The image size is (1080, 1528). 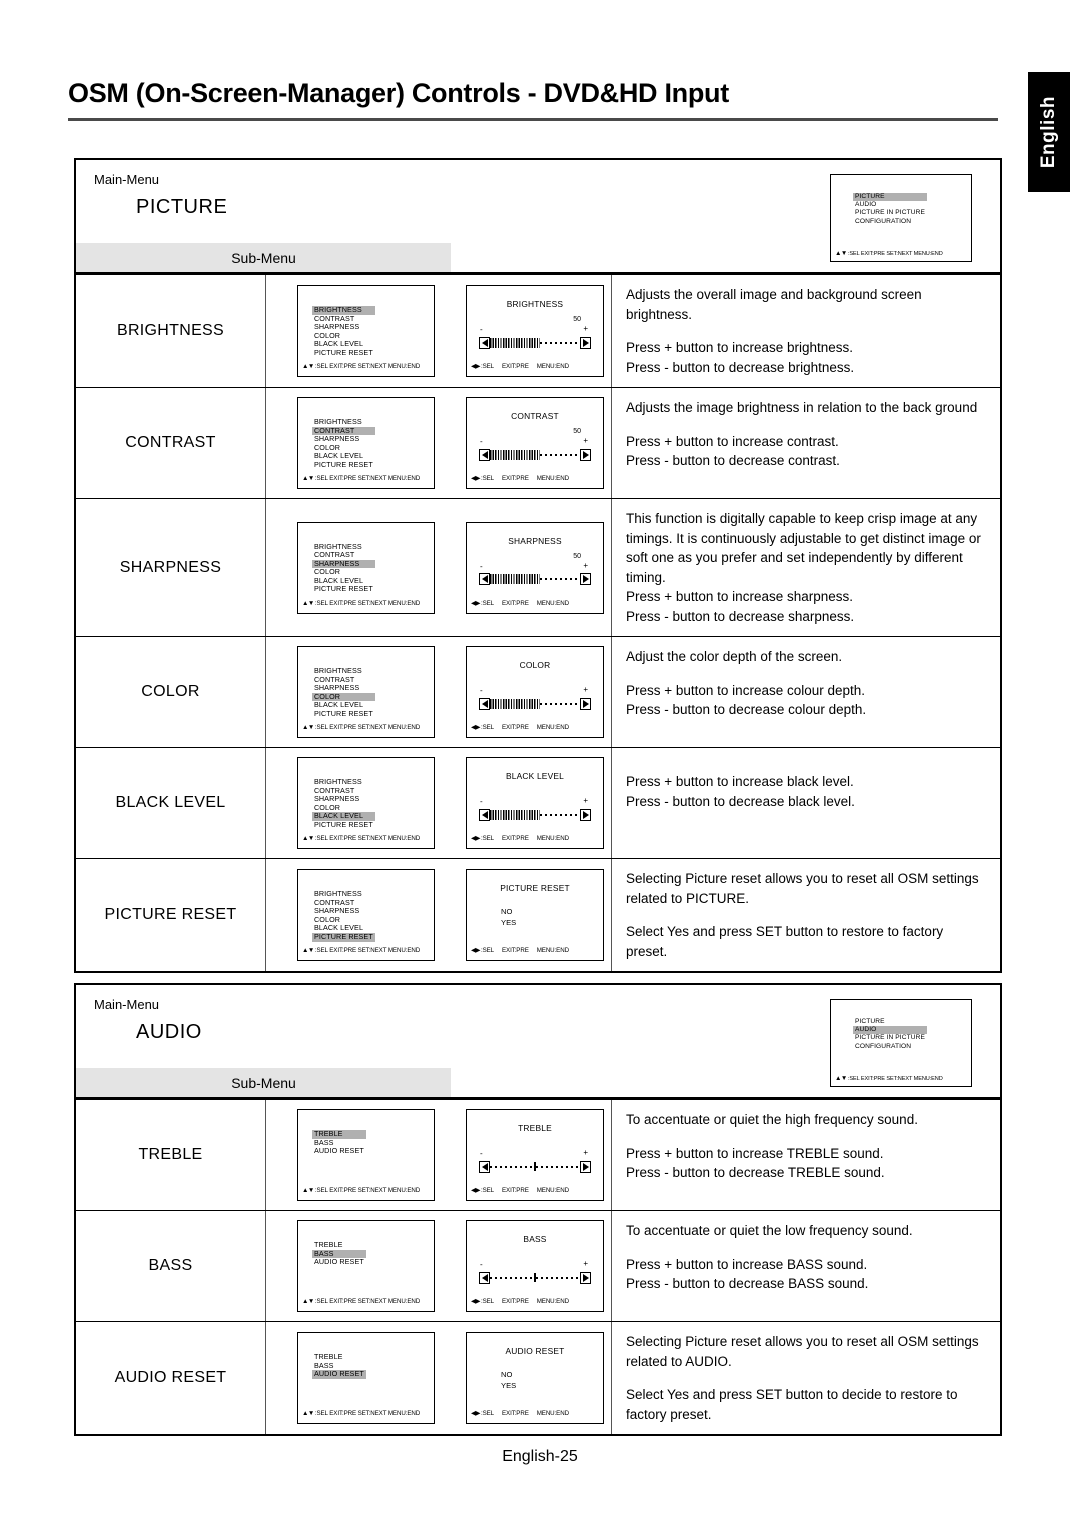 I want to click on osm-detail-title: BASS, so click(x=535, y=1239).